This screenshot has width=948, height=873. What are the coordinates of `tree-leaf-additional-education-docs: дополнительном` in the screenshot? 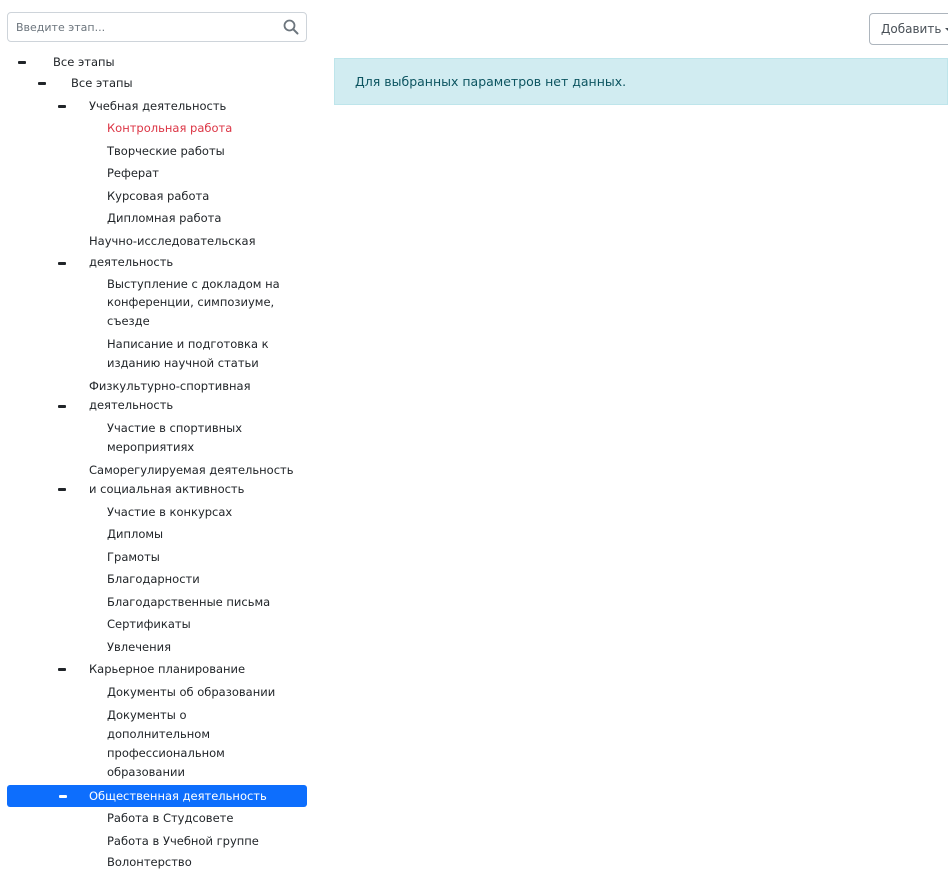 It's located at (158, 734).